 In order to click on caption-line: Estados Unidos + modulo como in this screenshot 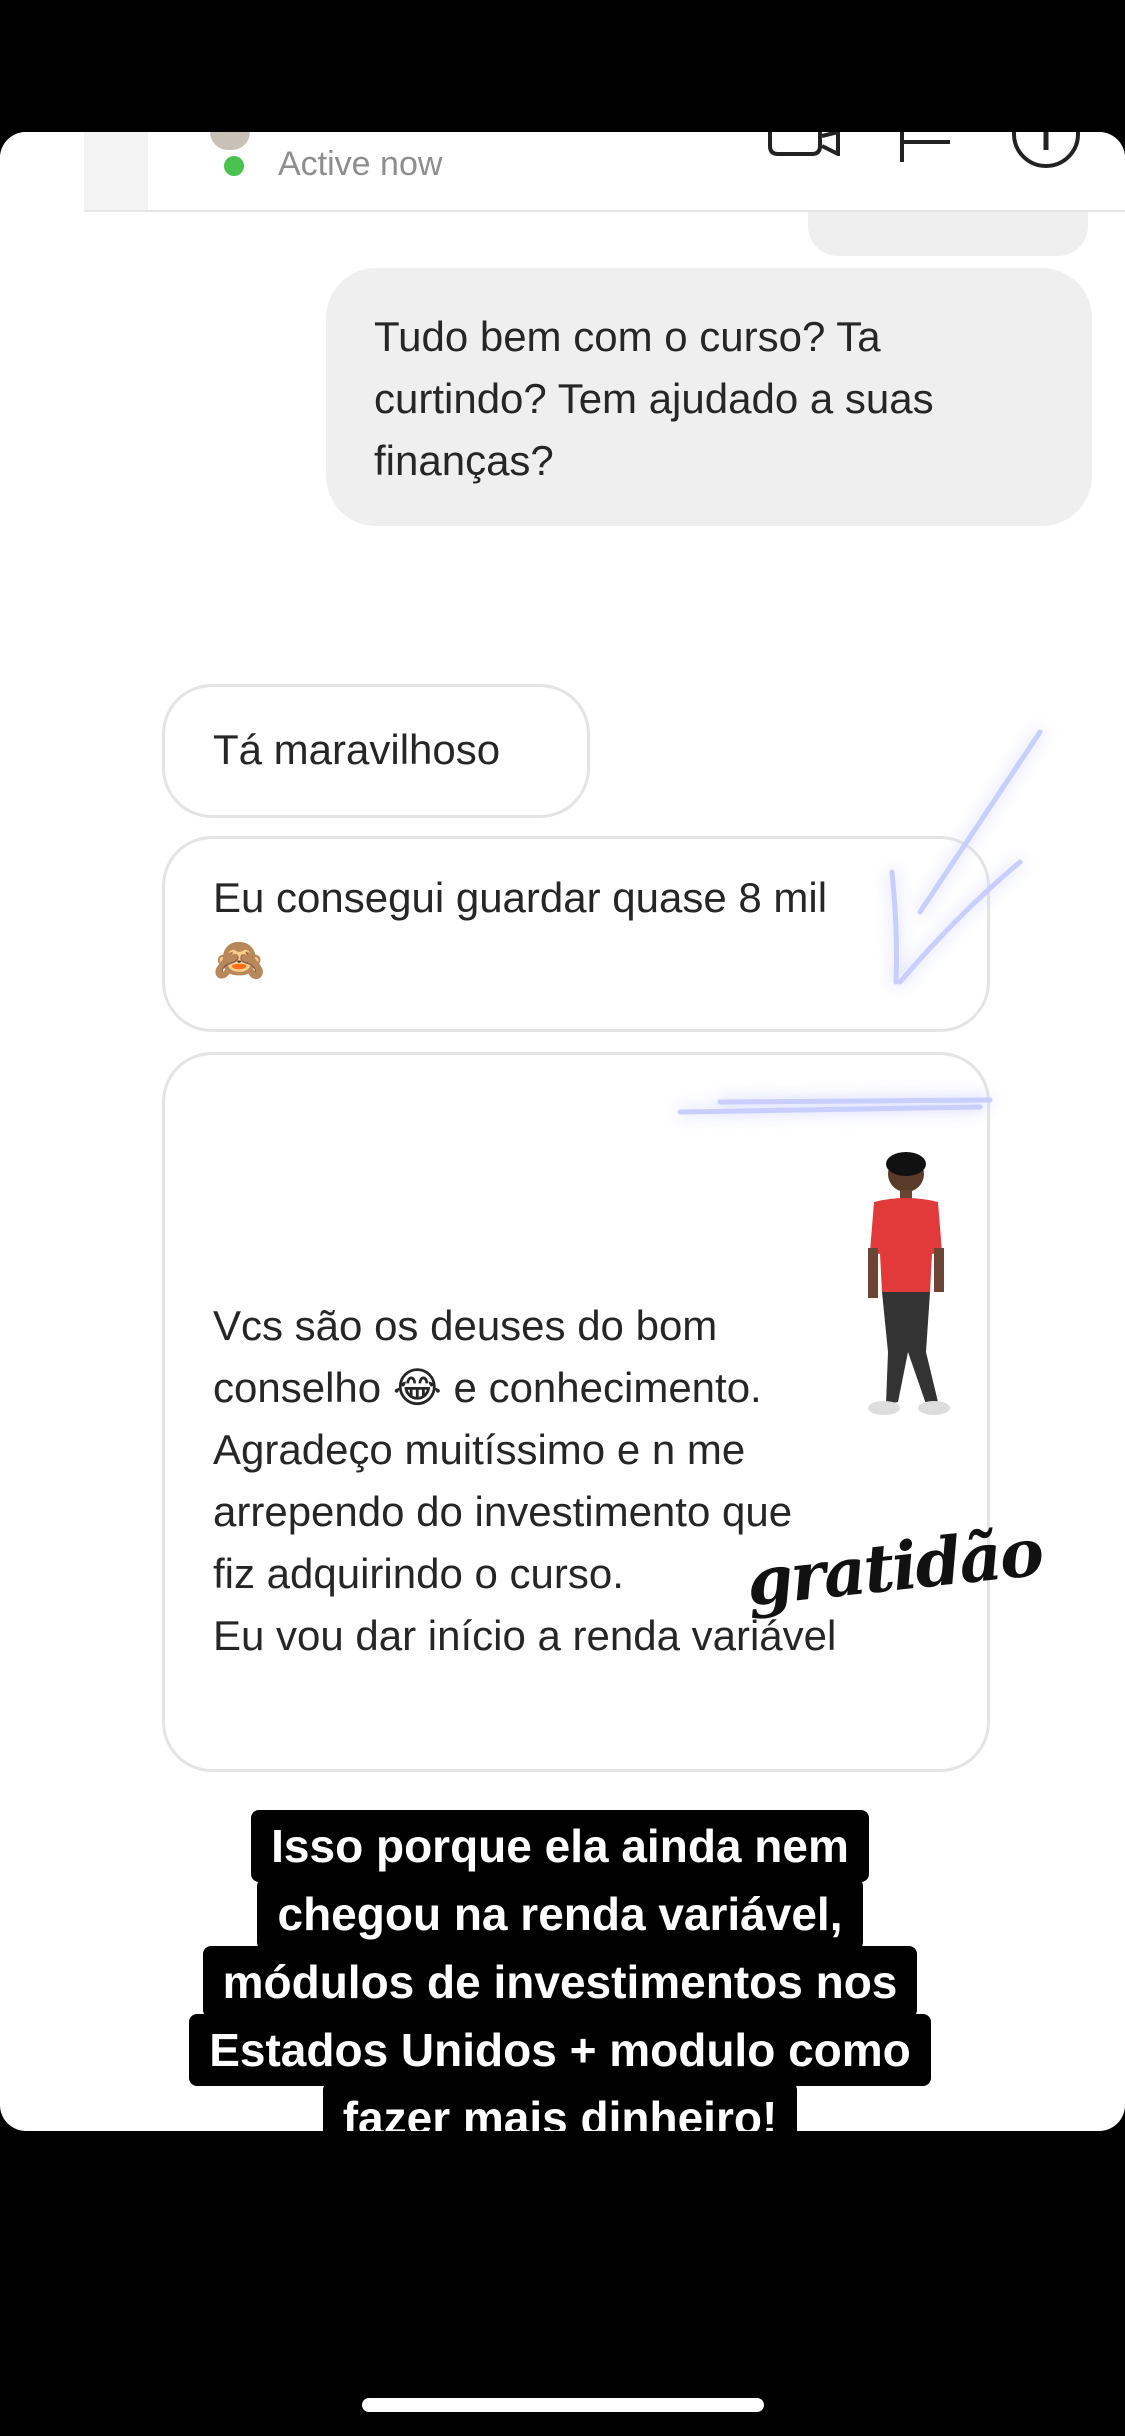, I will do `click(560, 2050)`.